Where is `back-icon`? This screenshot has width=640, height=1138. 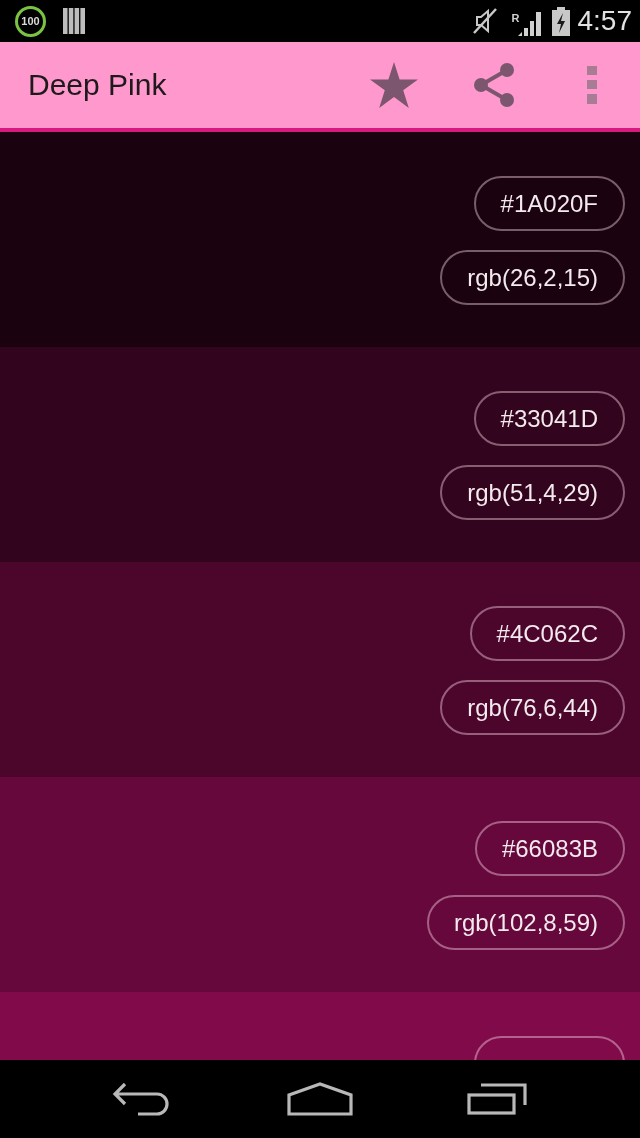
back-icon is located at coordinates (142, 1099).